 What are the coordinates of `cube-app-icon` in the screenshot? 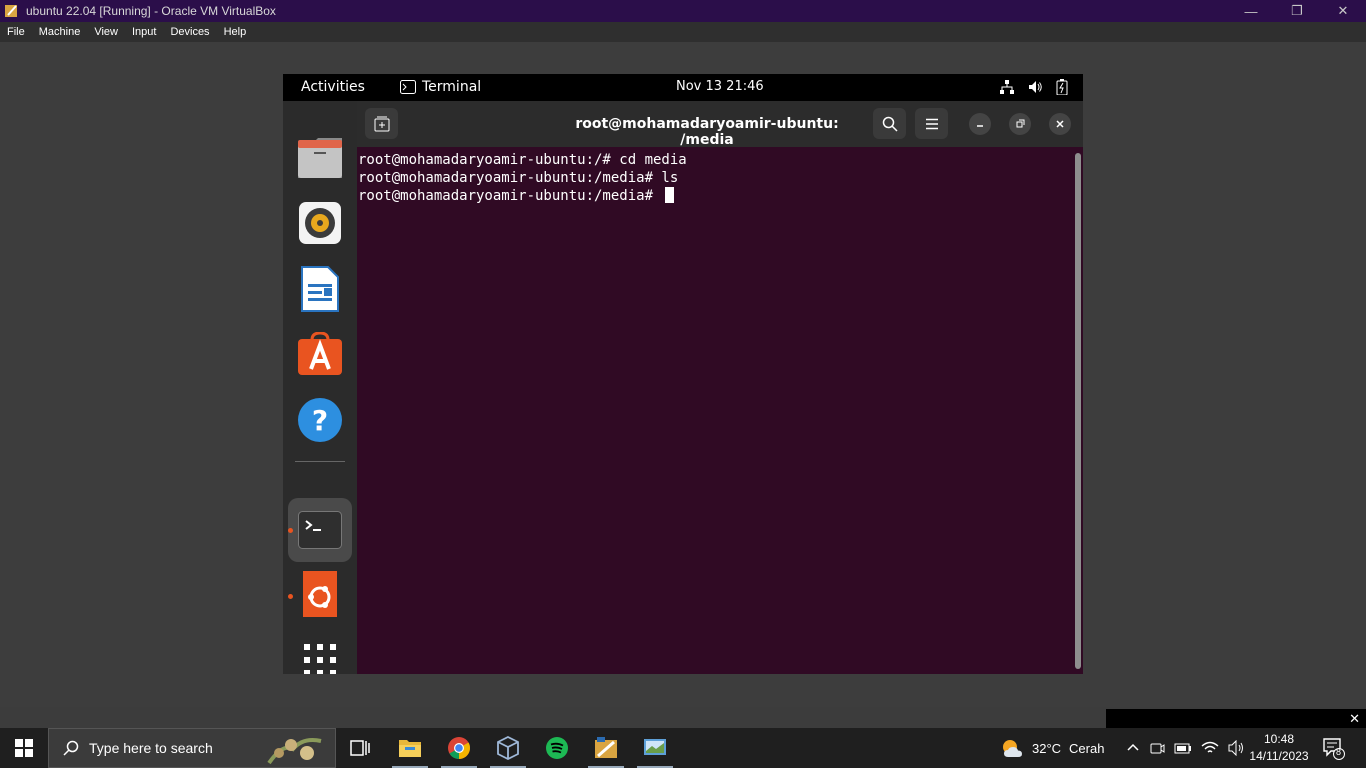 It's located at (508, 748).